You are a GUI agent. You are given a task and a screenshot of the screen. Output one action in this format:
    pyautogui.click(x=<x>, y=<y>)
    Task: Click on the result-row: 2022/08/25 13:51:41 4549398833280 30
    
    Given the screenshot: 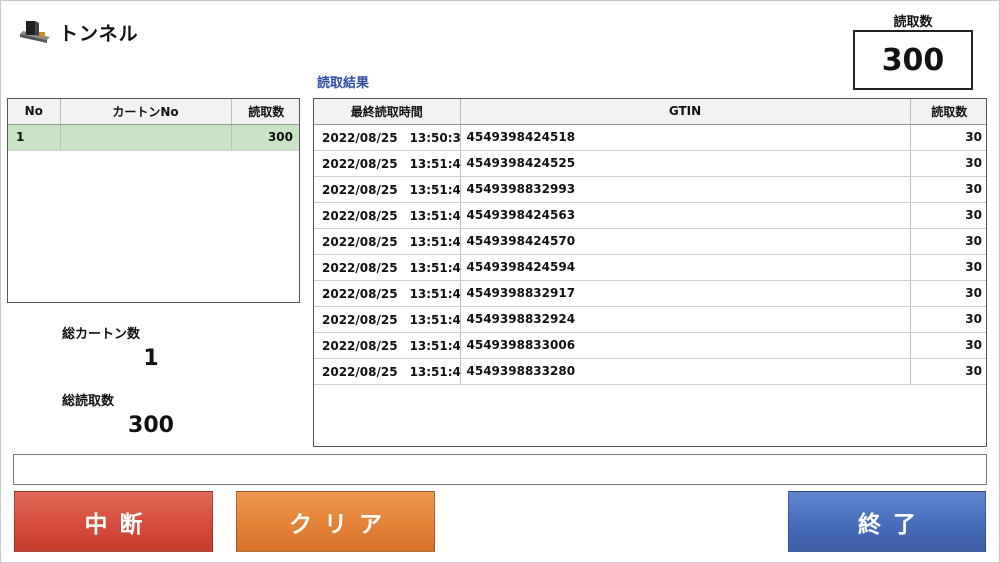 What is the action you would take?
    pyautogui.click(x=650, y=371)
    